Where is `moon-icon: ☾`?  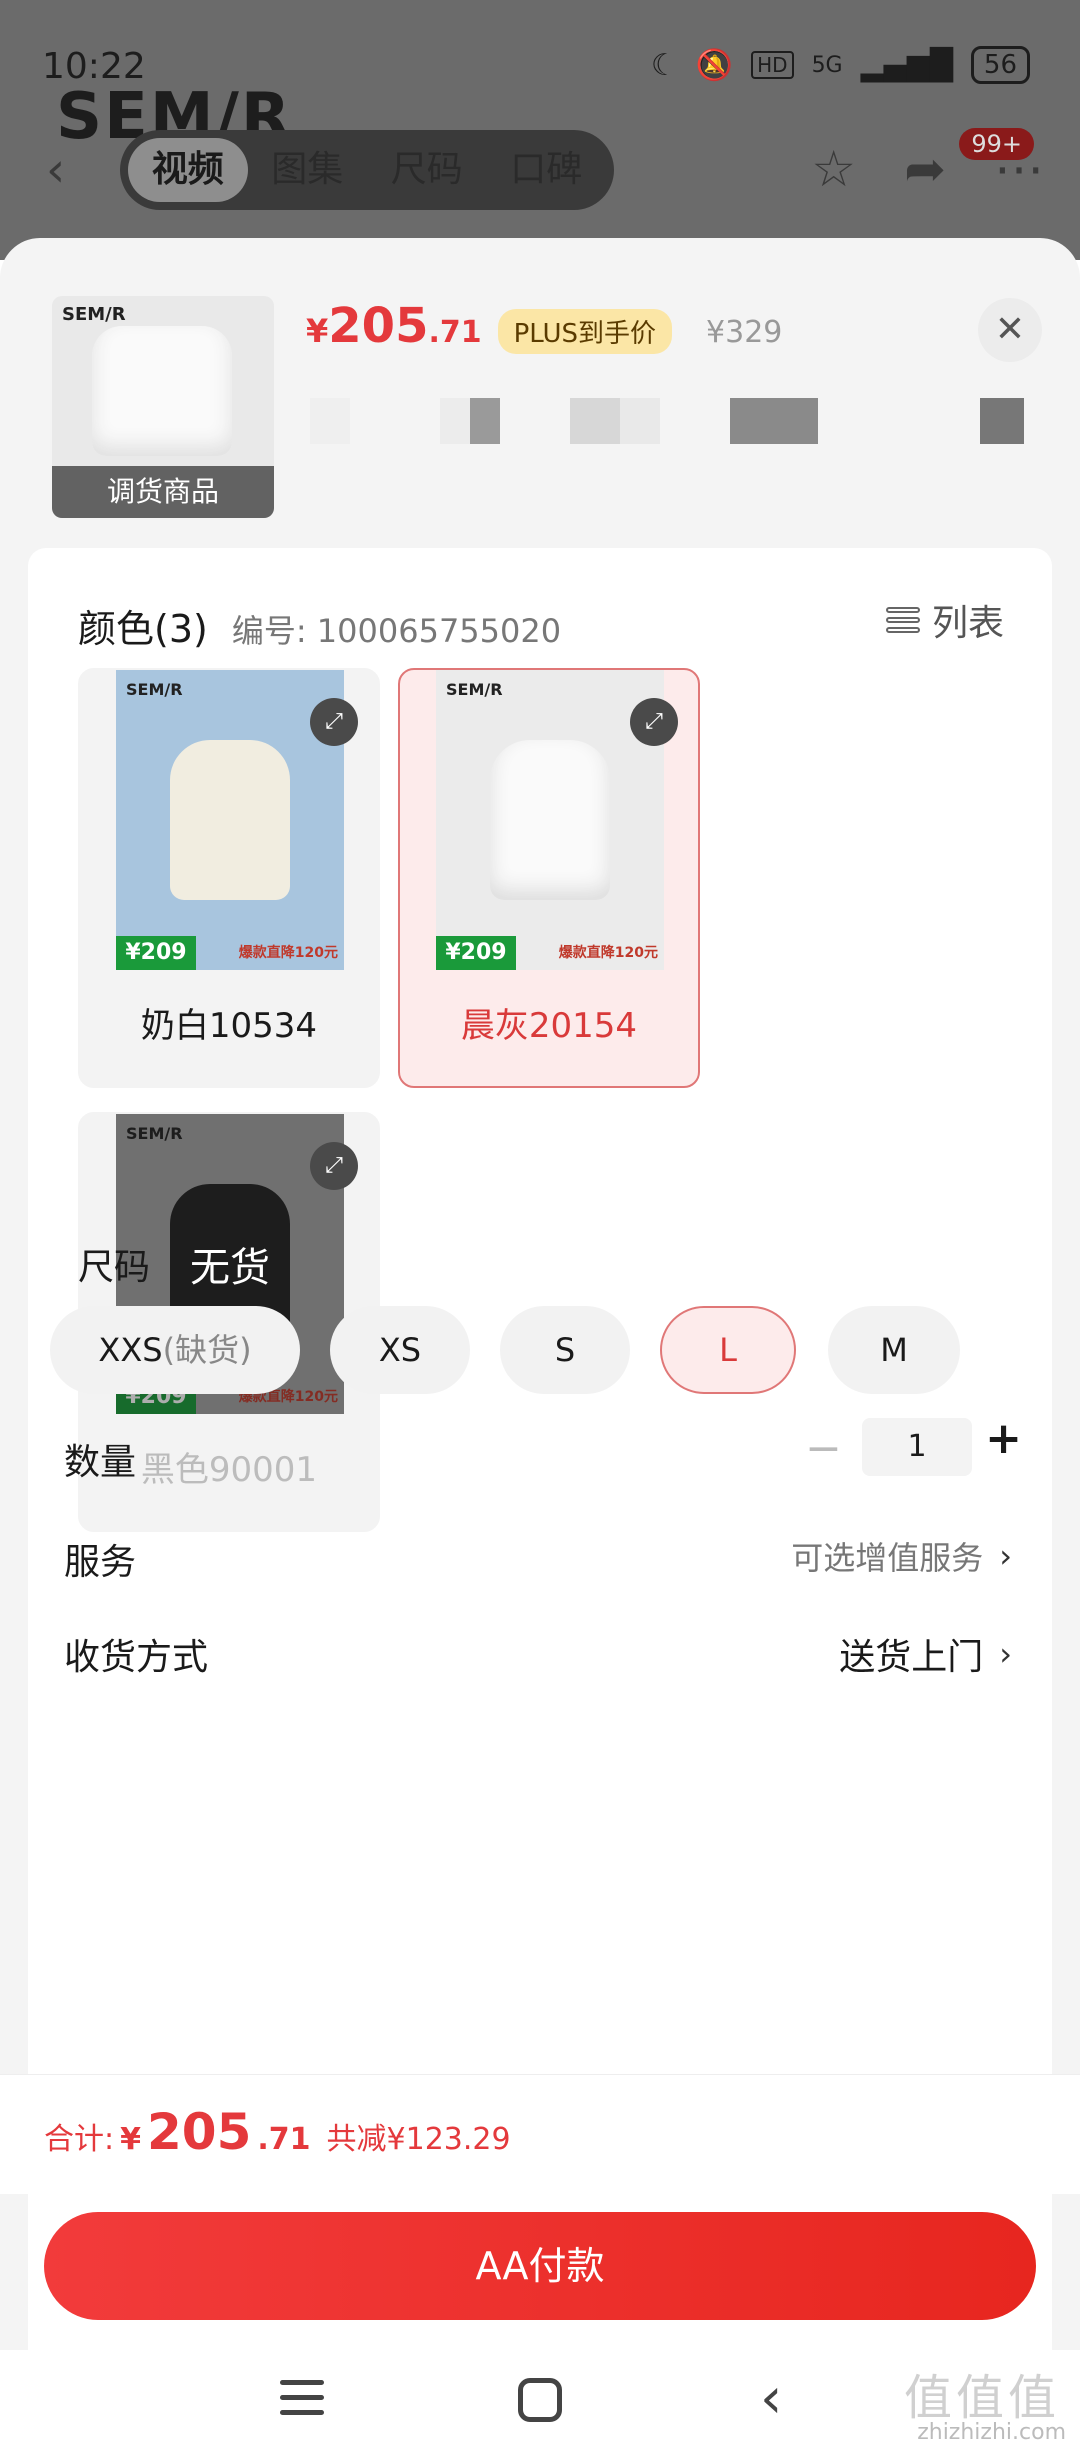 moon-icon: ☾ is located at coordinates (664, 65).